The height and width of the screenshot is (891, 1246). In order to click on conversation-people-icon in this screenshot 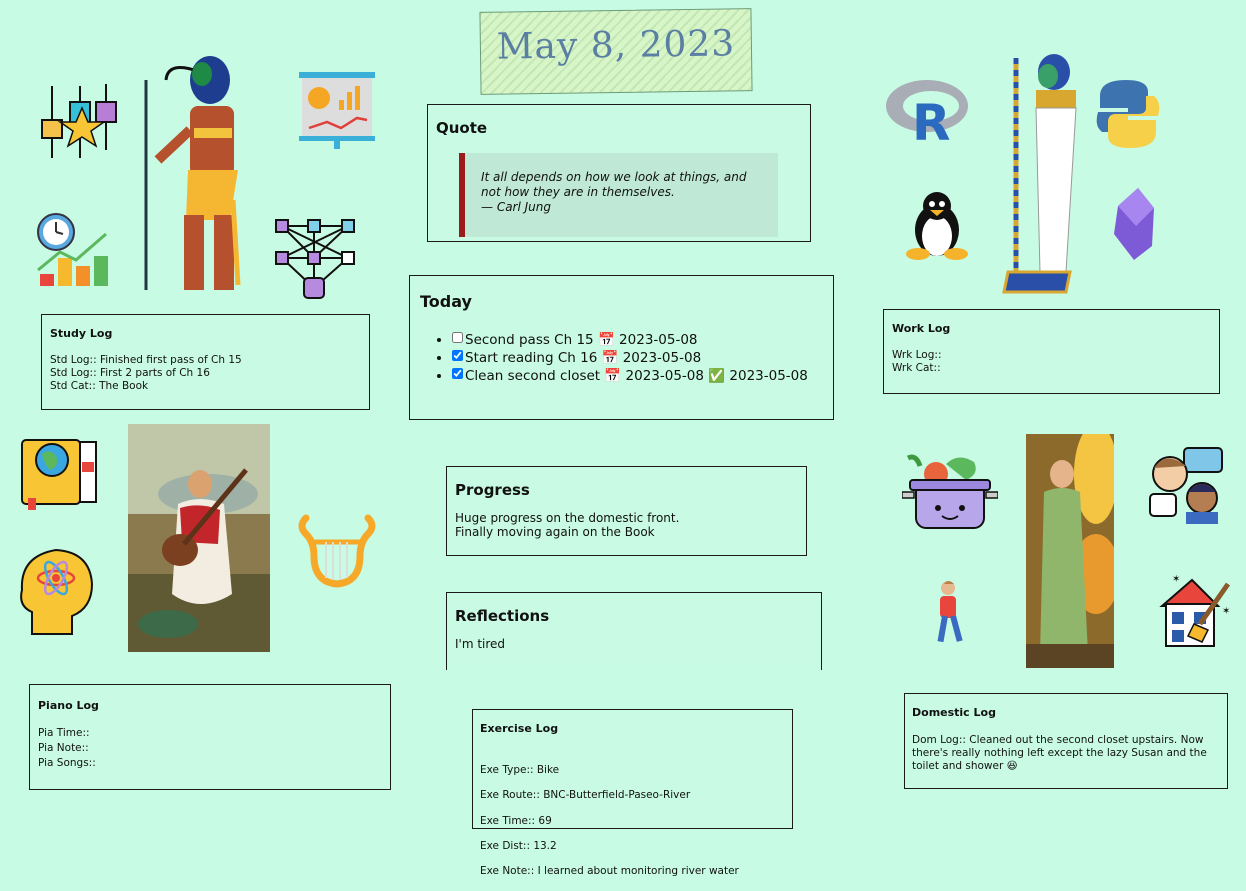, I will do `click(1186, 485)`.